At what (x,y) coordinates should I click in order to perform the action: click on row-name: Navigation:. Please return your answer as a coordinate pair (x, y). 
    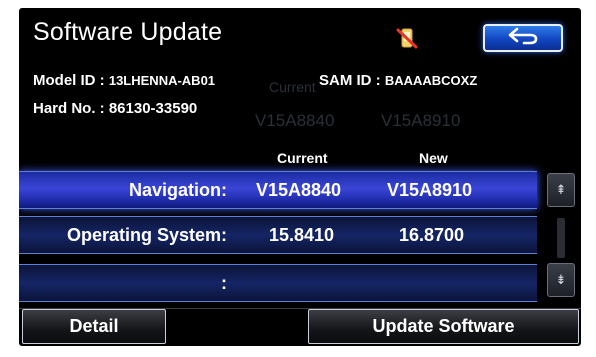
    Looking at the image, I should click on (177, 190).